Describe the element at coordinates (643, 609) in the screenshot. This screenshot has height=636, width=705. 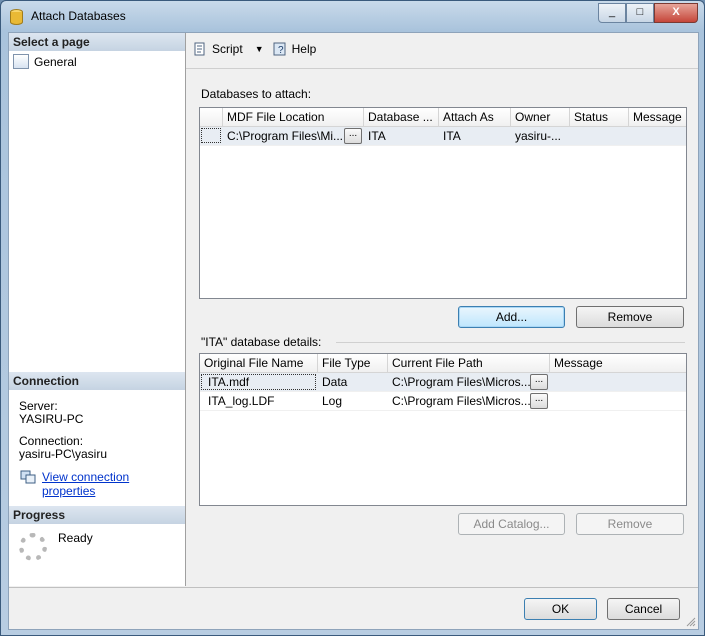
I see `cancel-button: Cancel` at that location.